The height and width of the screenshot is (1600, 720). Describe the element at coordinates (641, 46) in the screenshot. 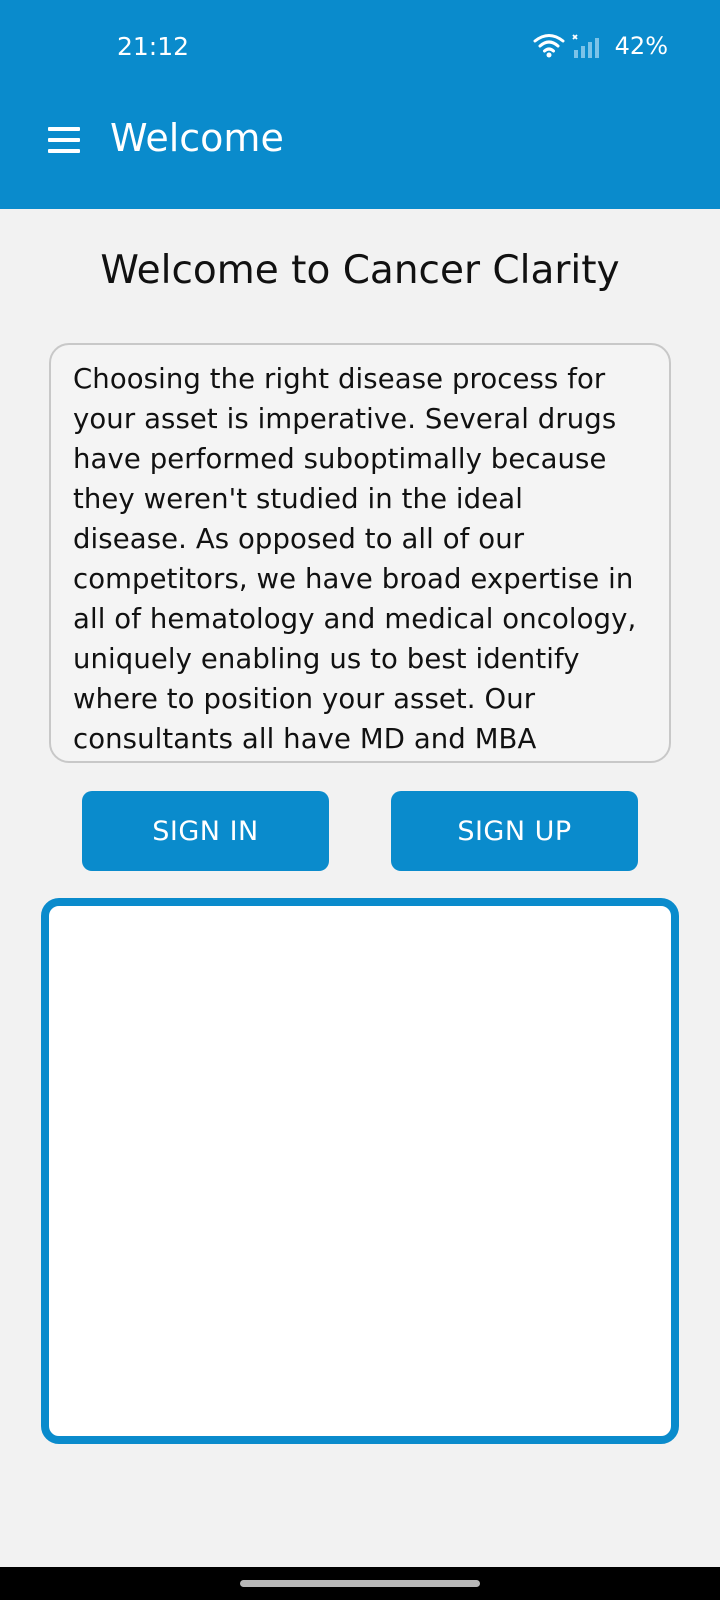

I see `battery-percent: 42%` at that location.